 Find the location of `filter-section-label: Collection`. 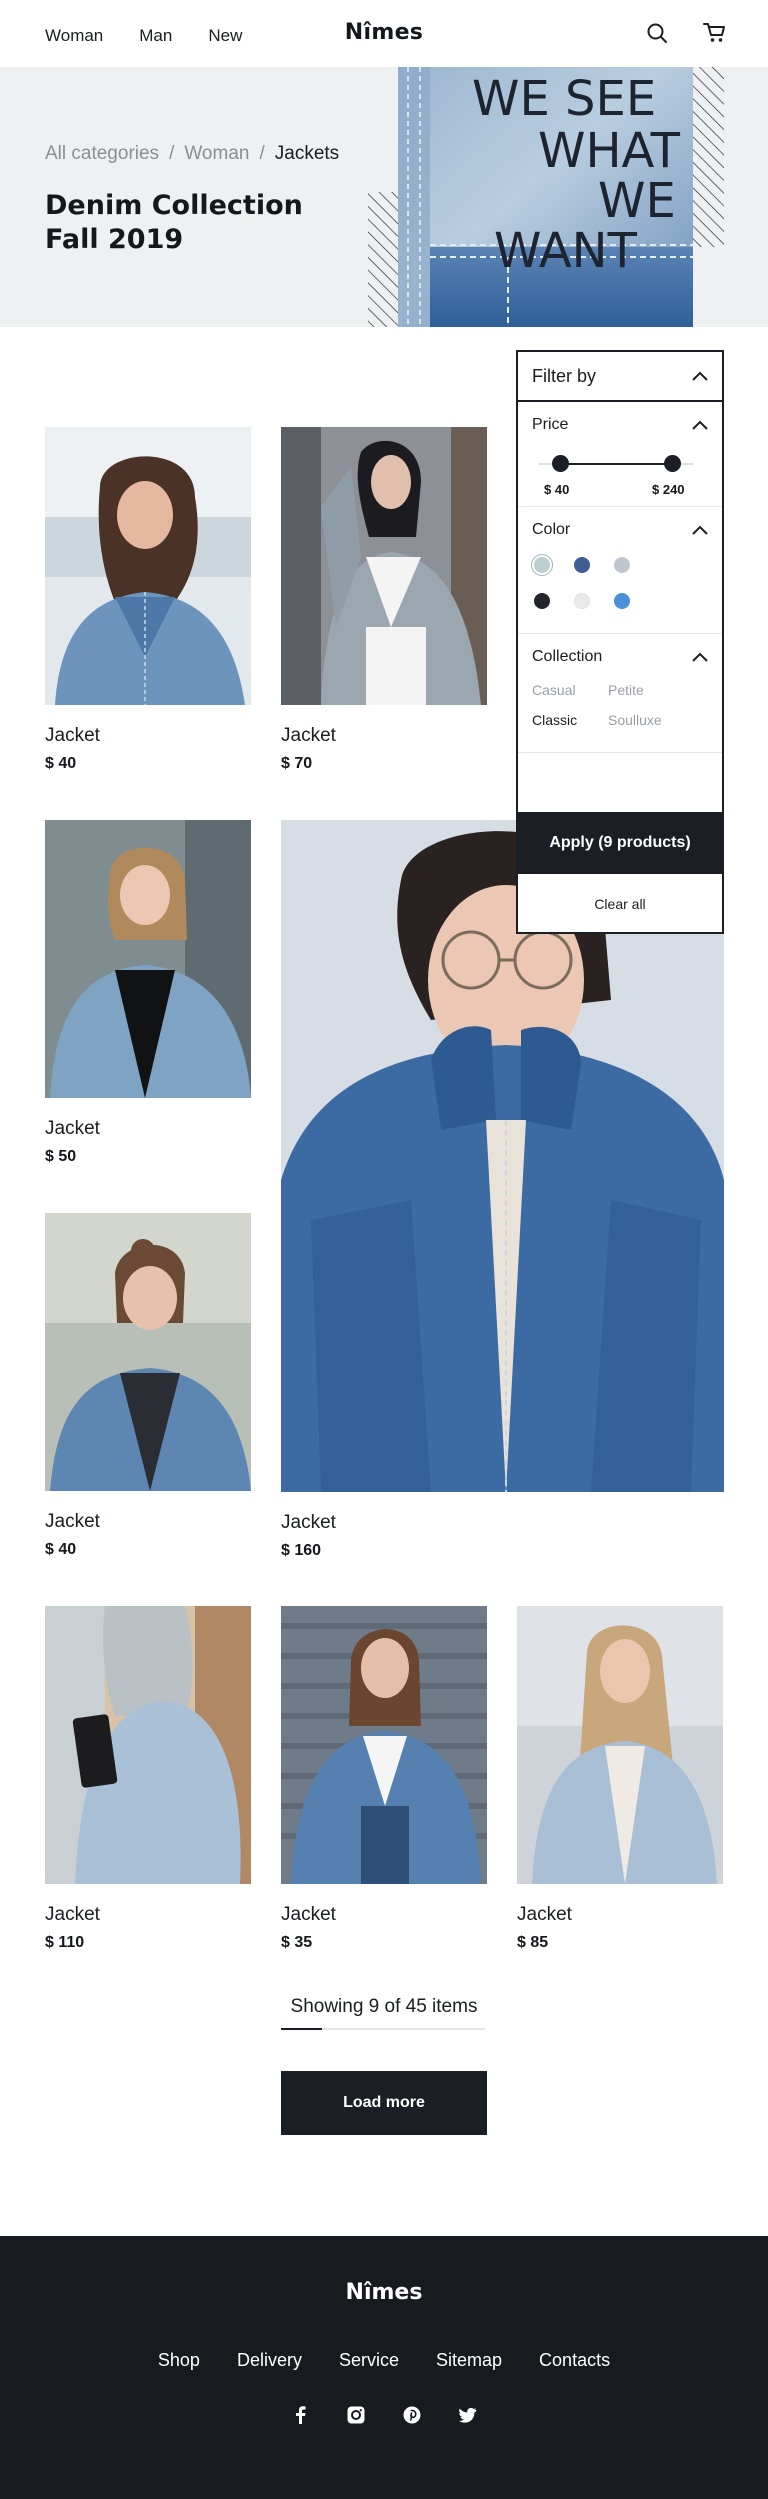

filter-section-label: Collection is located at coordinates (567, 656).